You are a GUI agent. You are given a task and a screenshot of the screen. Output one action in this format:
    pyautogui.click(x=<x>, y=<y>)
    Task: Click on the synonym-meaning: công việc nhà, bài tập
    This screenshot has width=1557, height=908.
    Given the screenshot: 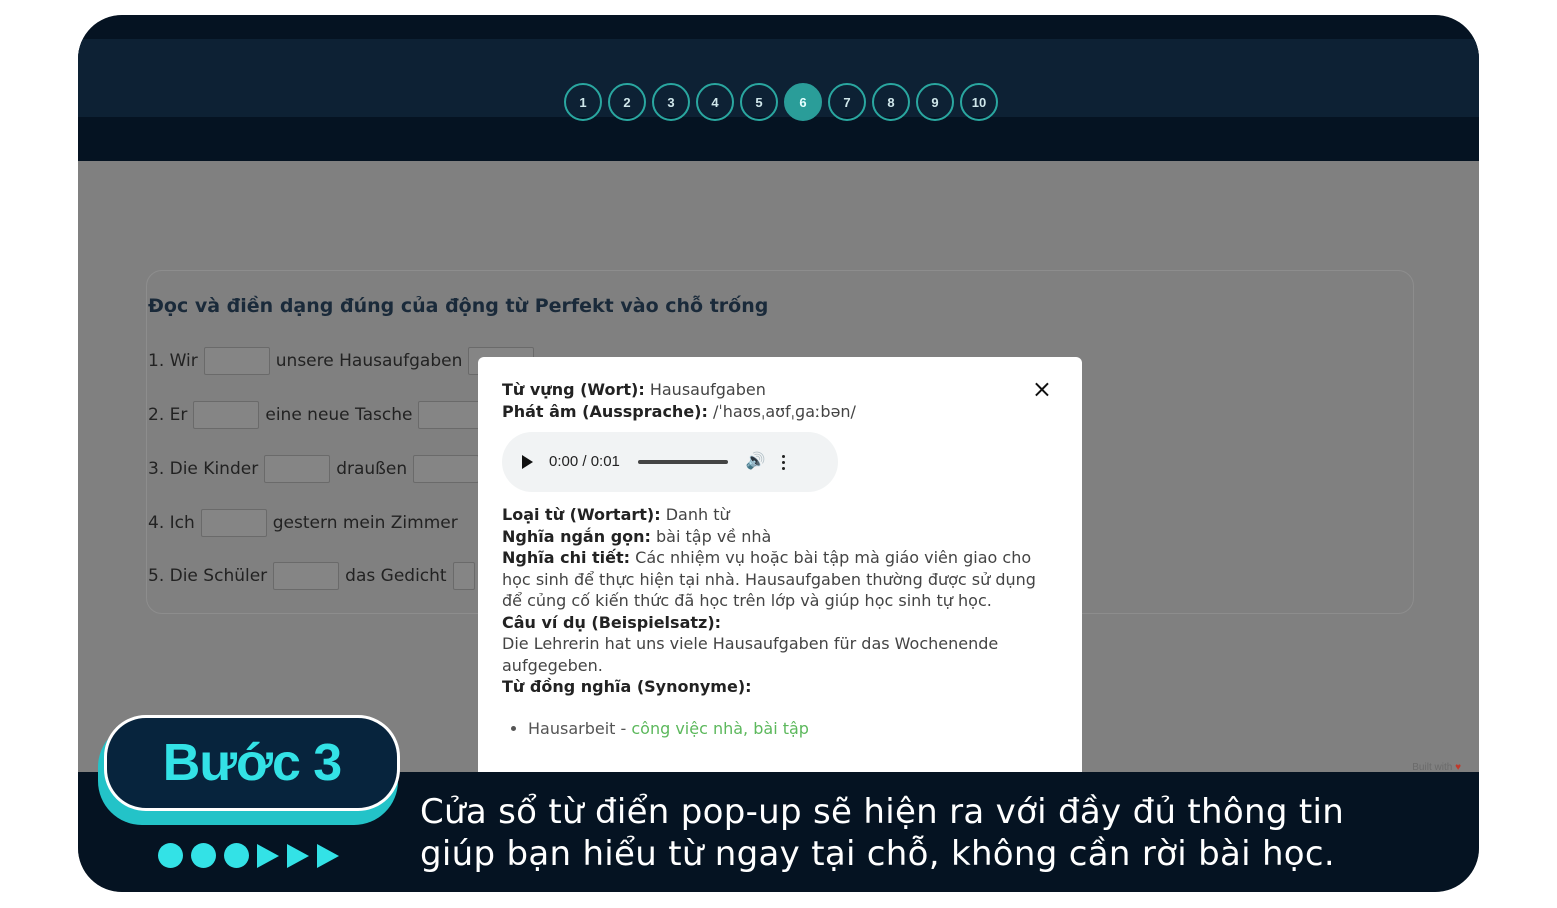 What is the action you would take?
    pyautogui.click(x=720, y=728)
    